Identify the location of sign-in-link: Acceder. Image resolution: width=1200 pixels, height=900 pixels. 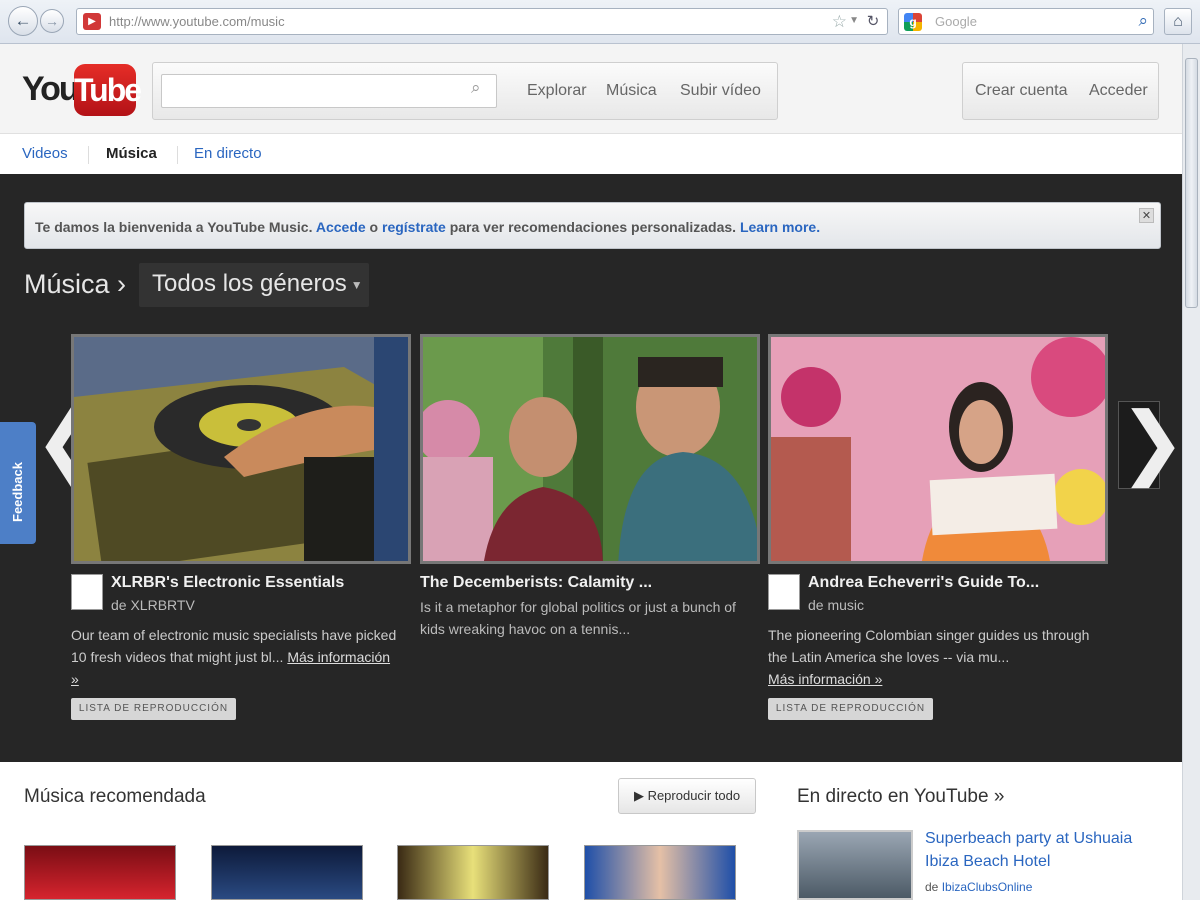
(1118, 91).